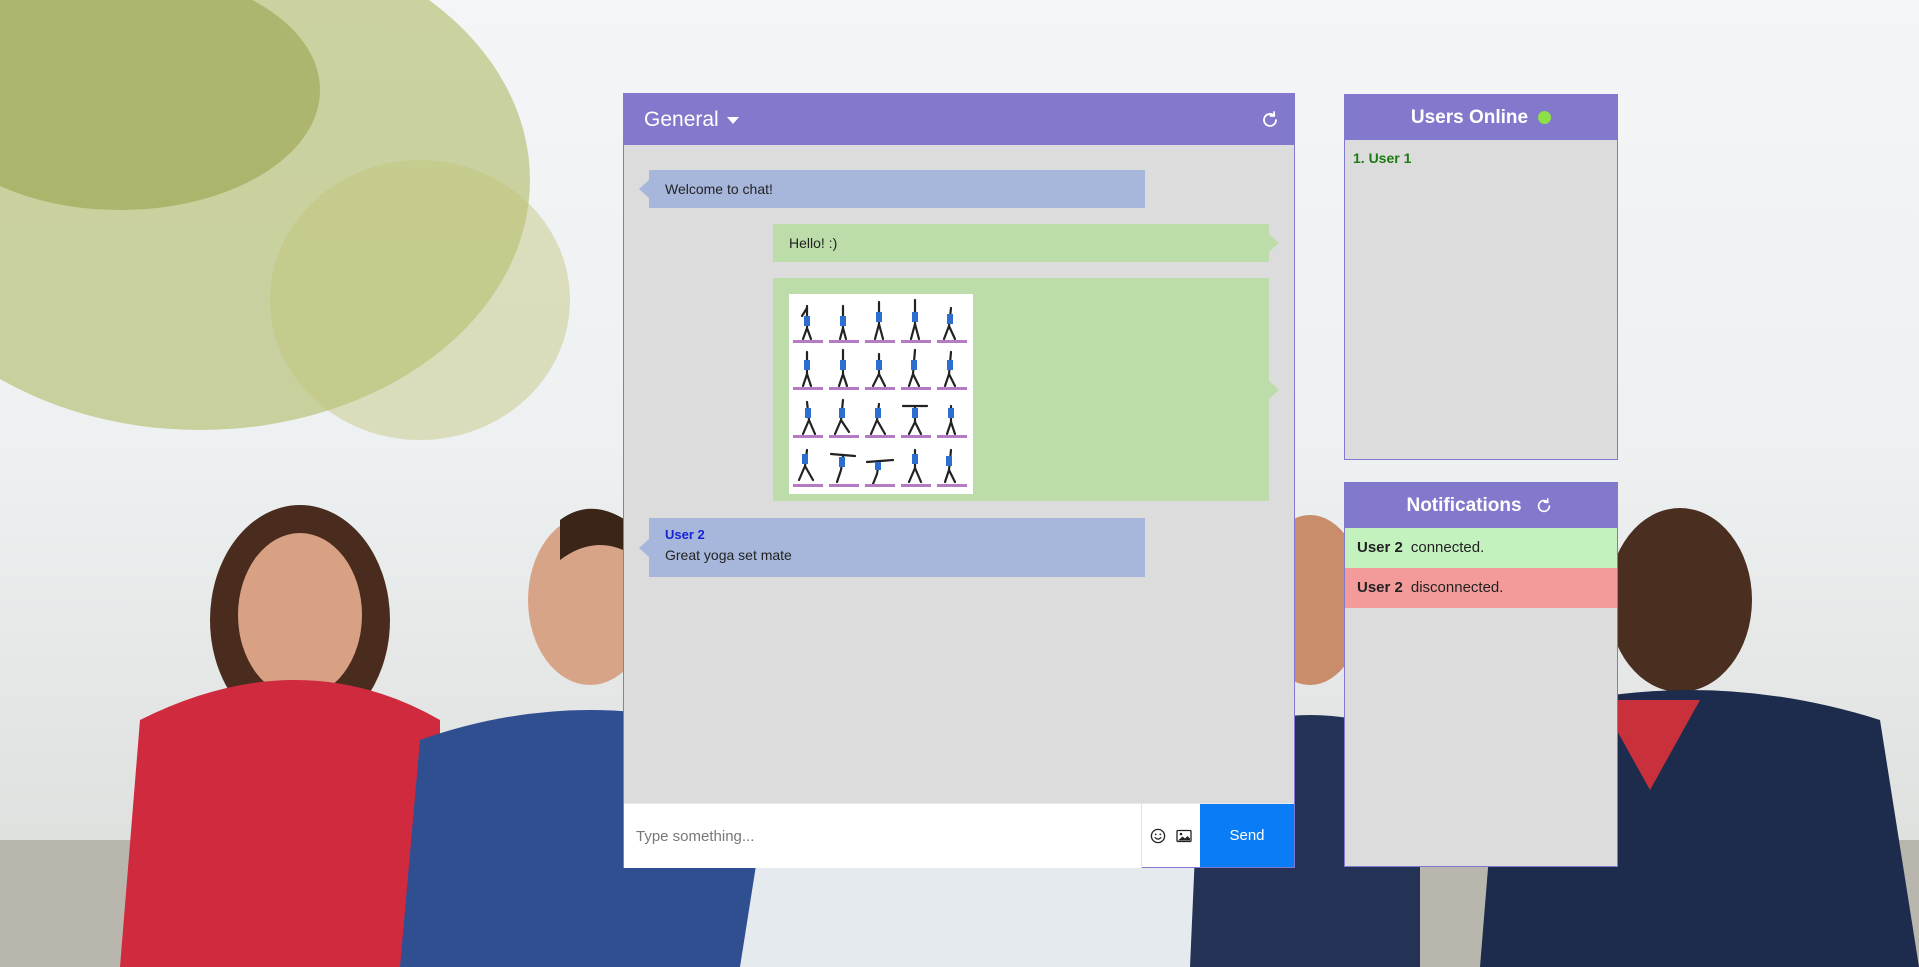 This screenshot has height=967, width=1919. What do you see at coordinates (1545, 117) in the screenshot?
I see `online-status-icon` at bounding box center [1545, 117].